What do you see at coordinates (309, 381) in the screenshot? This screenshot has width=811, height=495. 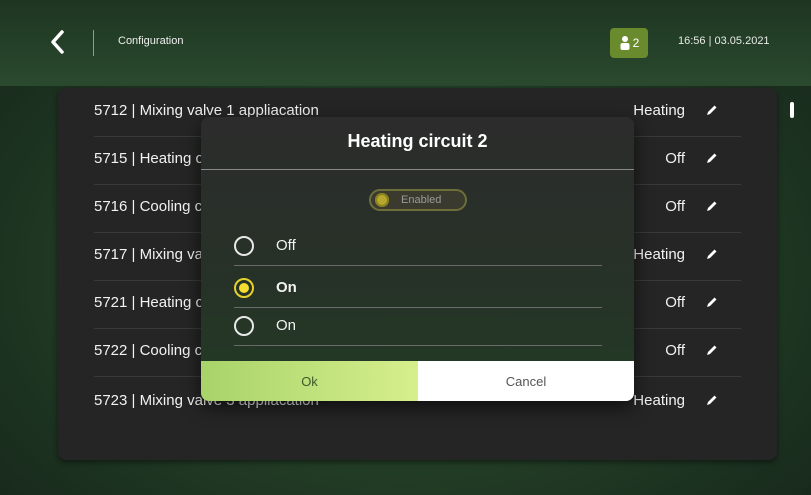 I see `ok-button: Ok` at bounding box center [309, 381].